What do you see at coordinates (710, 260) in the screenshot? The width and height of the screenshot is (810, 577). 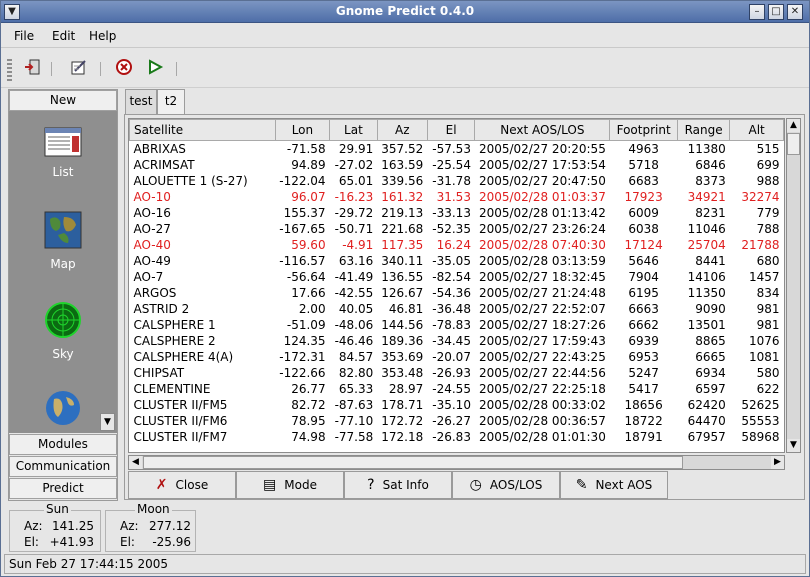 I see `table-cell-range: 8441` at bounding box center [710, 260].